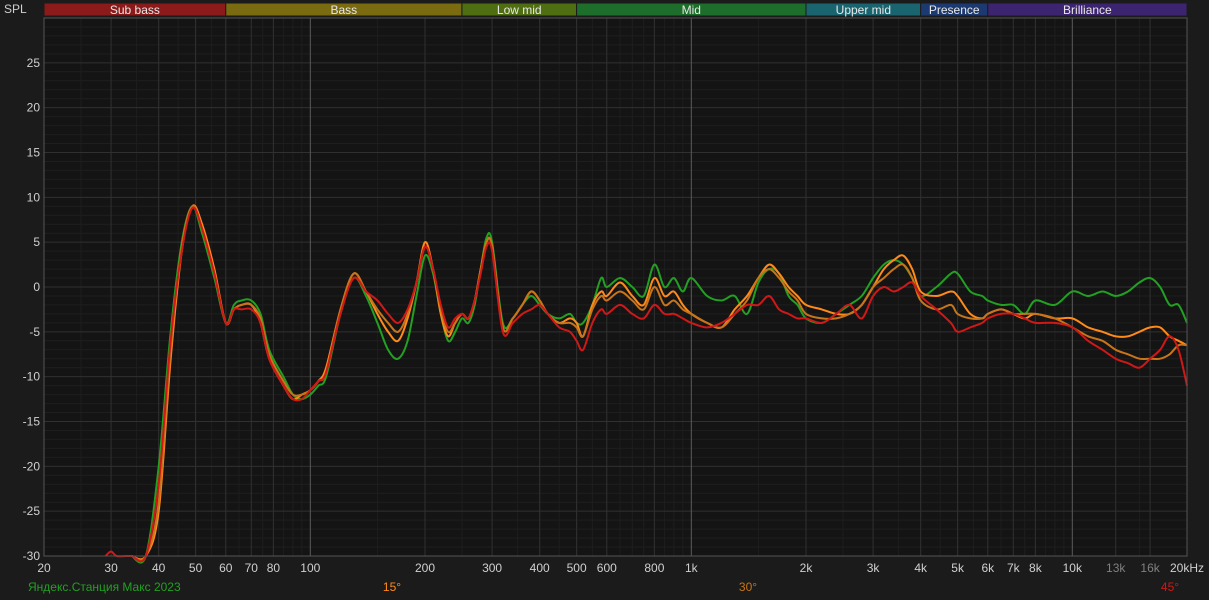 This screenshot has width=1209, height=600. I want to click on band-label: Low mid, so click(519, 10).